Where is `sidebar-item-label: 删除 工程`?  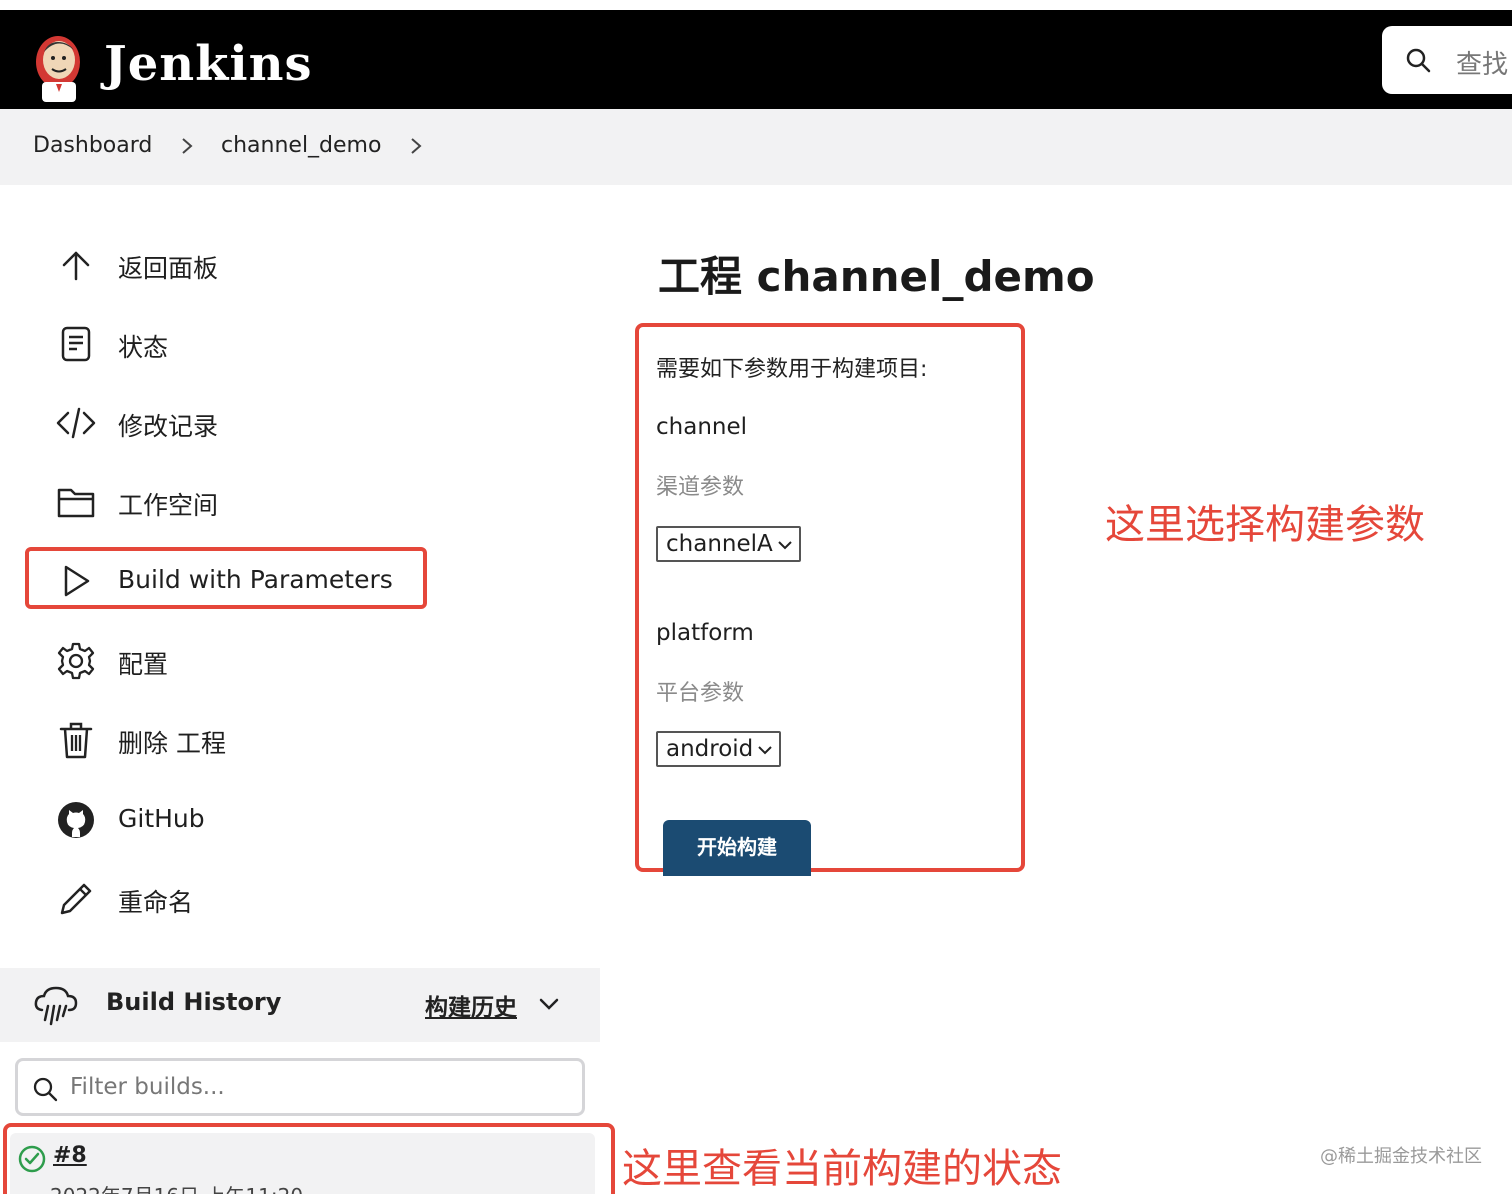 sidebar-item-label: 删除 工程 is located at coordinates (172, 743).